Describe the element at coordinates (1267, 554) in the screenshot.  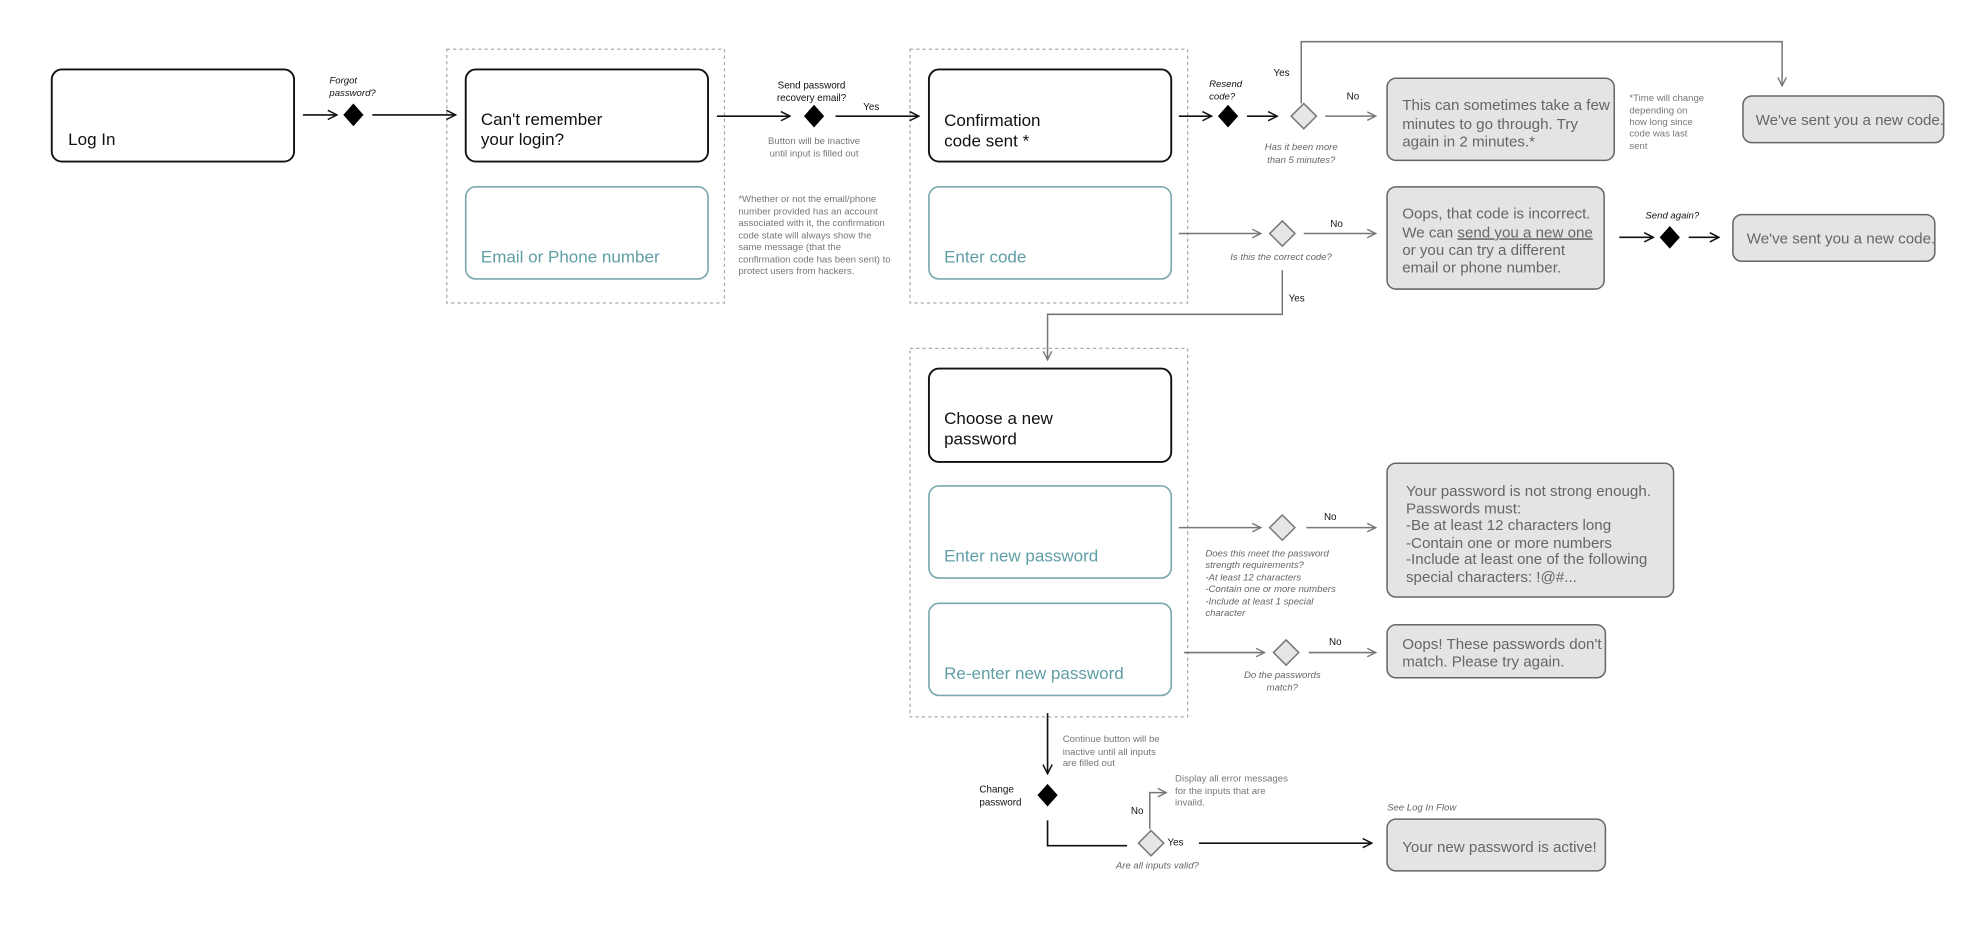
I see `question-line: Does this meet the password` at that location.